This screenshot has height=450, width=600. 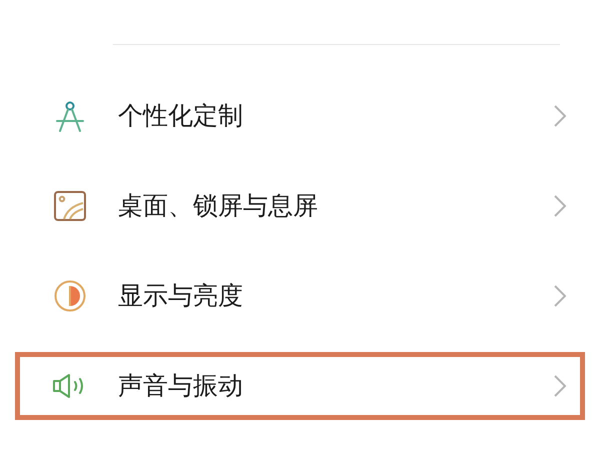 I want to click on picture-frame-icon, so click(x=70, y=206).